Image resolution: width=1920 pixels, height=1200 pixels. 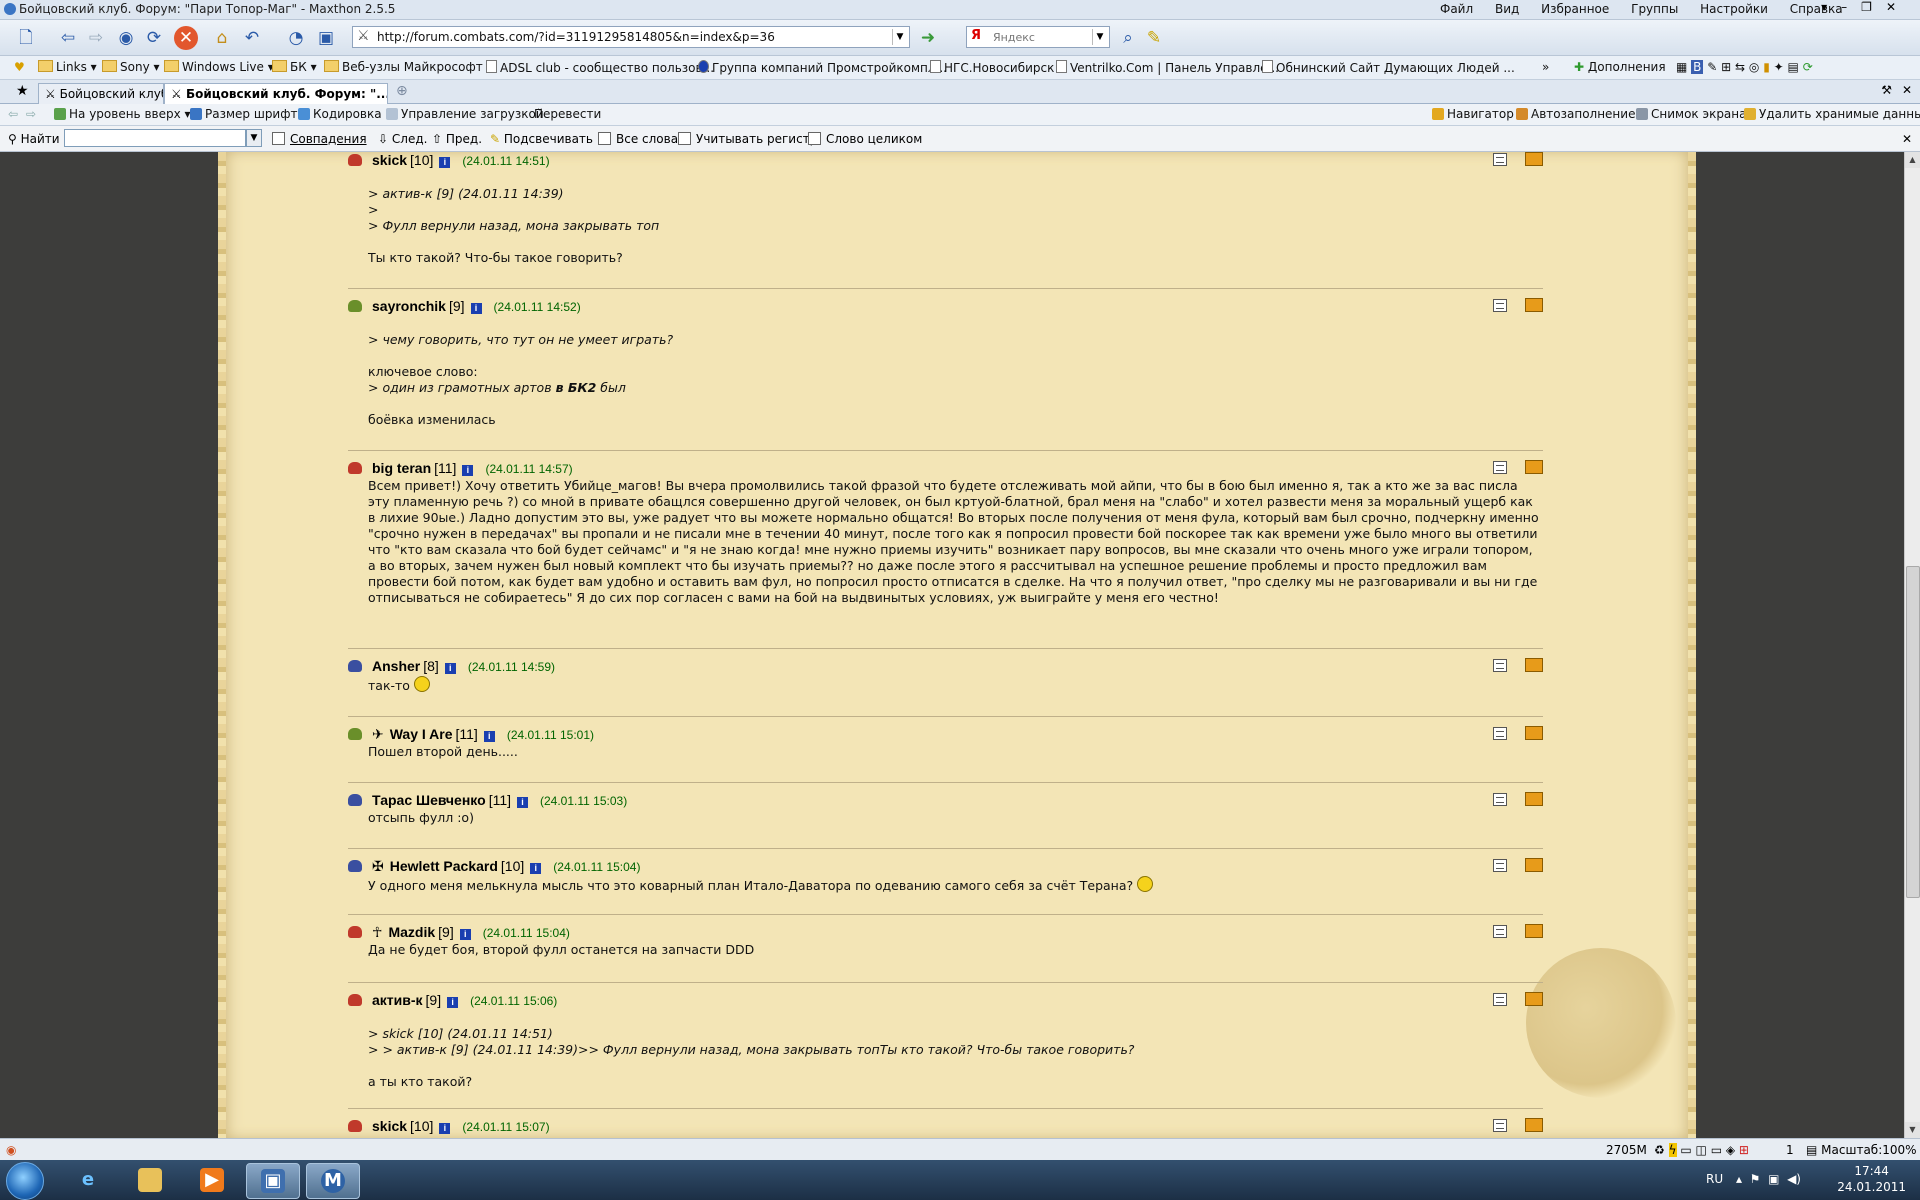 What do you see at coordinates (465, 114) in the screenshot?
I see `download-manager-button: Управление загрузкой` at bounding box center [465, 114].